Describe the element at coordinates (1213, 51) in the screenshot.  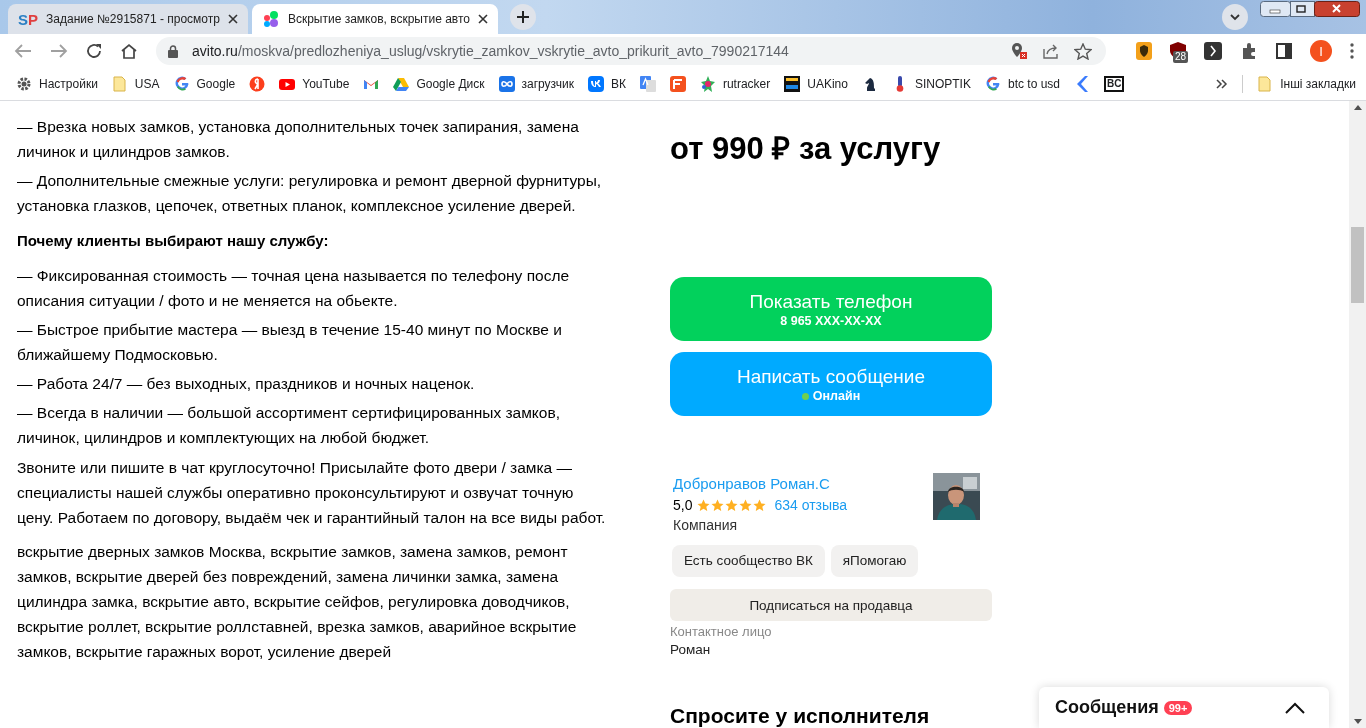
I see `bracket-icon` at that location.